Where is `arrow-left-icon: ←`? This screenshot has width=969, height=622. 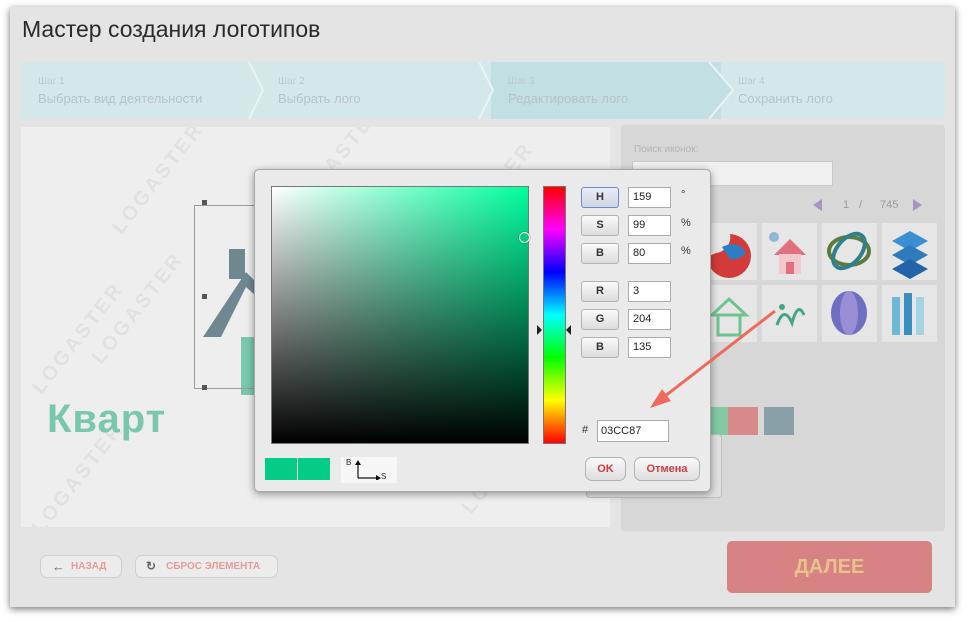 arrow-left-icon: ← is located at coordinates (58, 566).